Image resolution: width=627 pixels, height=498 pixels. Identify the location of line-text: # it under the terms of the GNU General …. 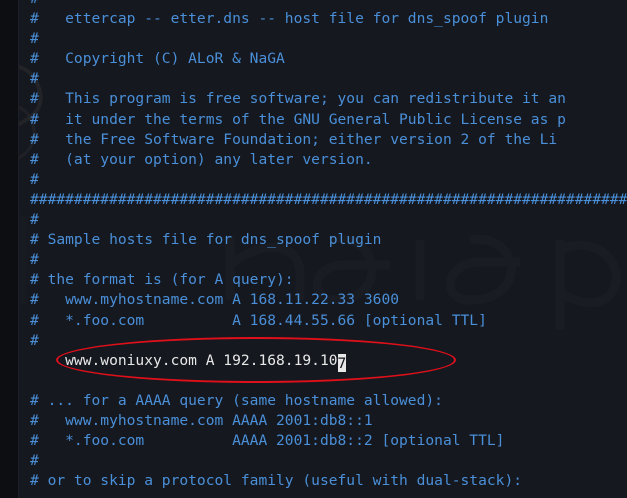
(298, 119).